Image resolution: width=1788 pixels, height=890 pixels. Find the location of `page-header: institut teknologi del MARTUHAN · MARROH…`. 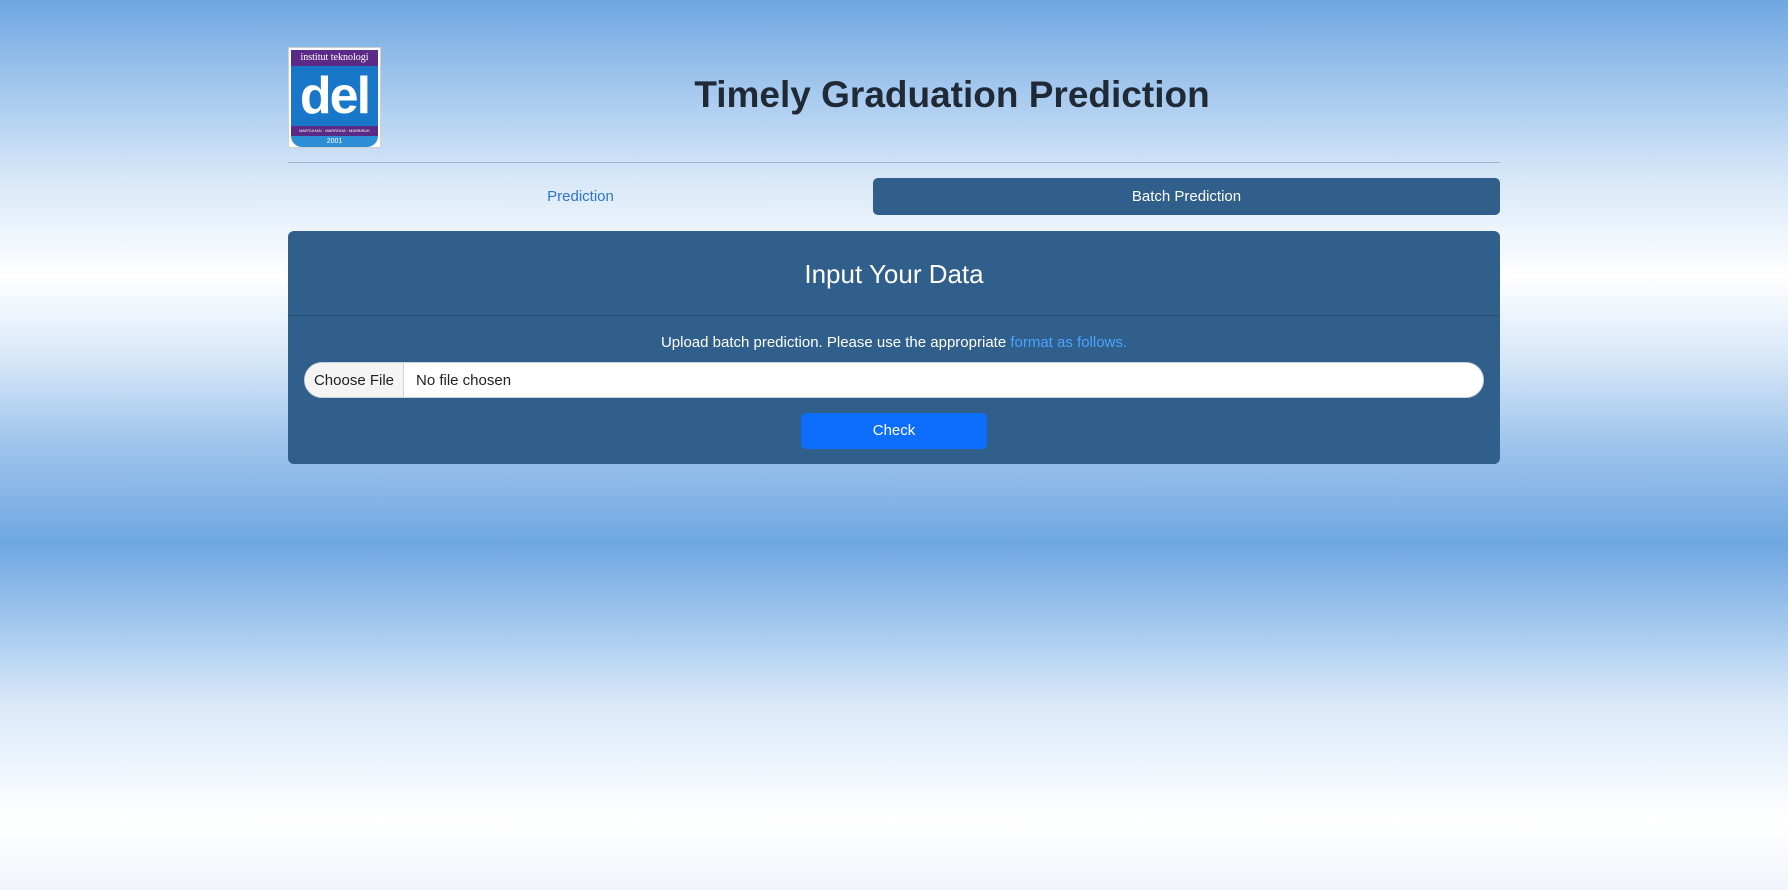

page-header: institut teknologi del MARTUHAN · MARROH… is located at coordinates (894, 81).